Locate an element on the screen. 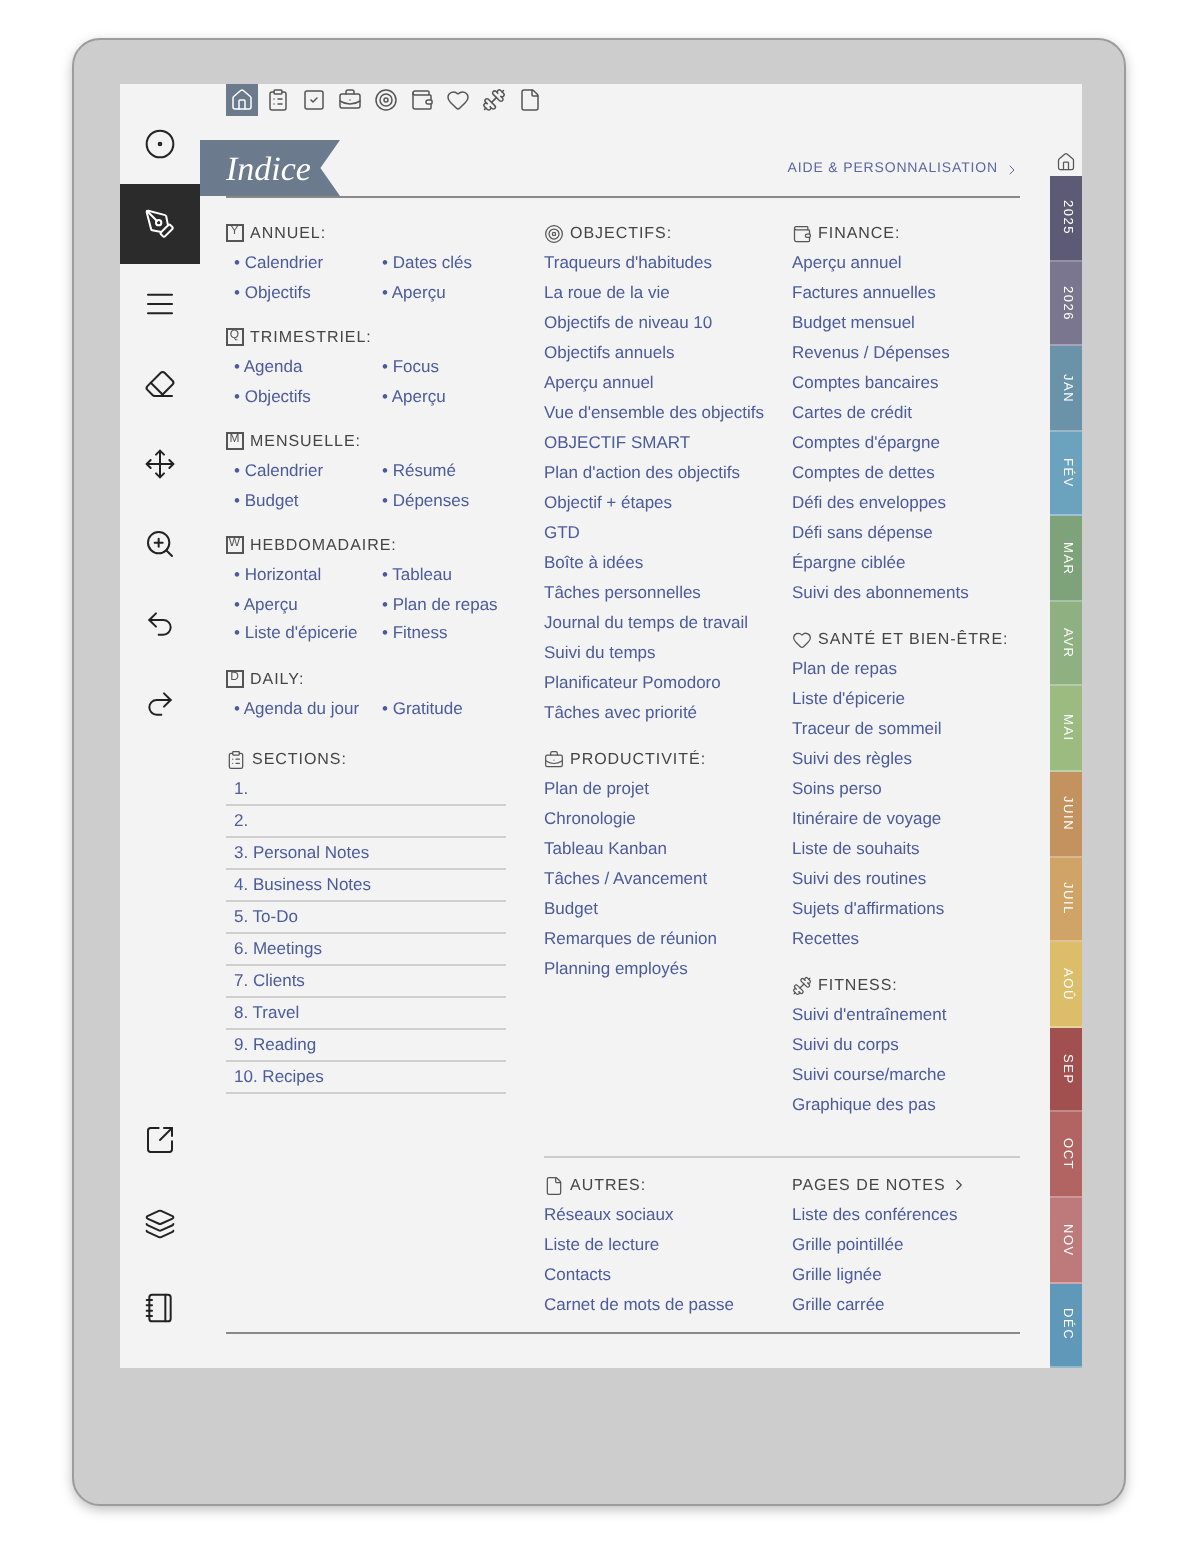  index-link: Liste d'épicerie is located at coordinates (848, 699).